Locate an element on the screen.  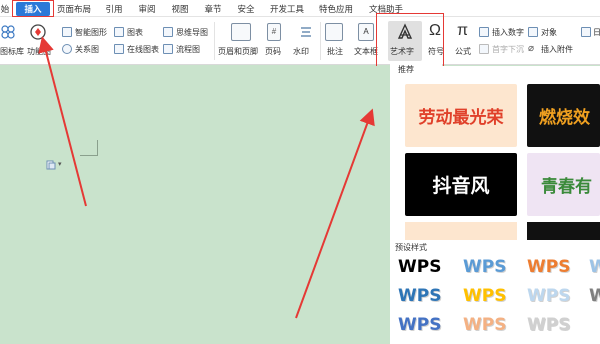
arrow-to-wordart-panel is located at coordinates (335, 213).